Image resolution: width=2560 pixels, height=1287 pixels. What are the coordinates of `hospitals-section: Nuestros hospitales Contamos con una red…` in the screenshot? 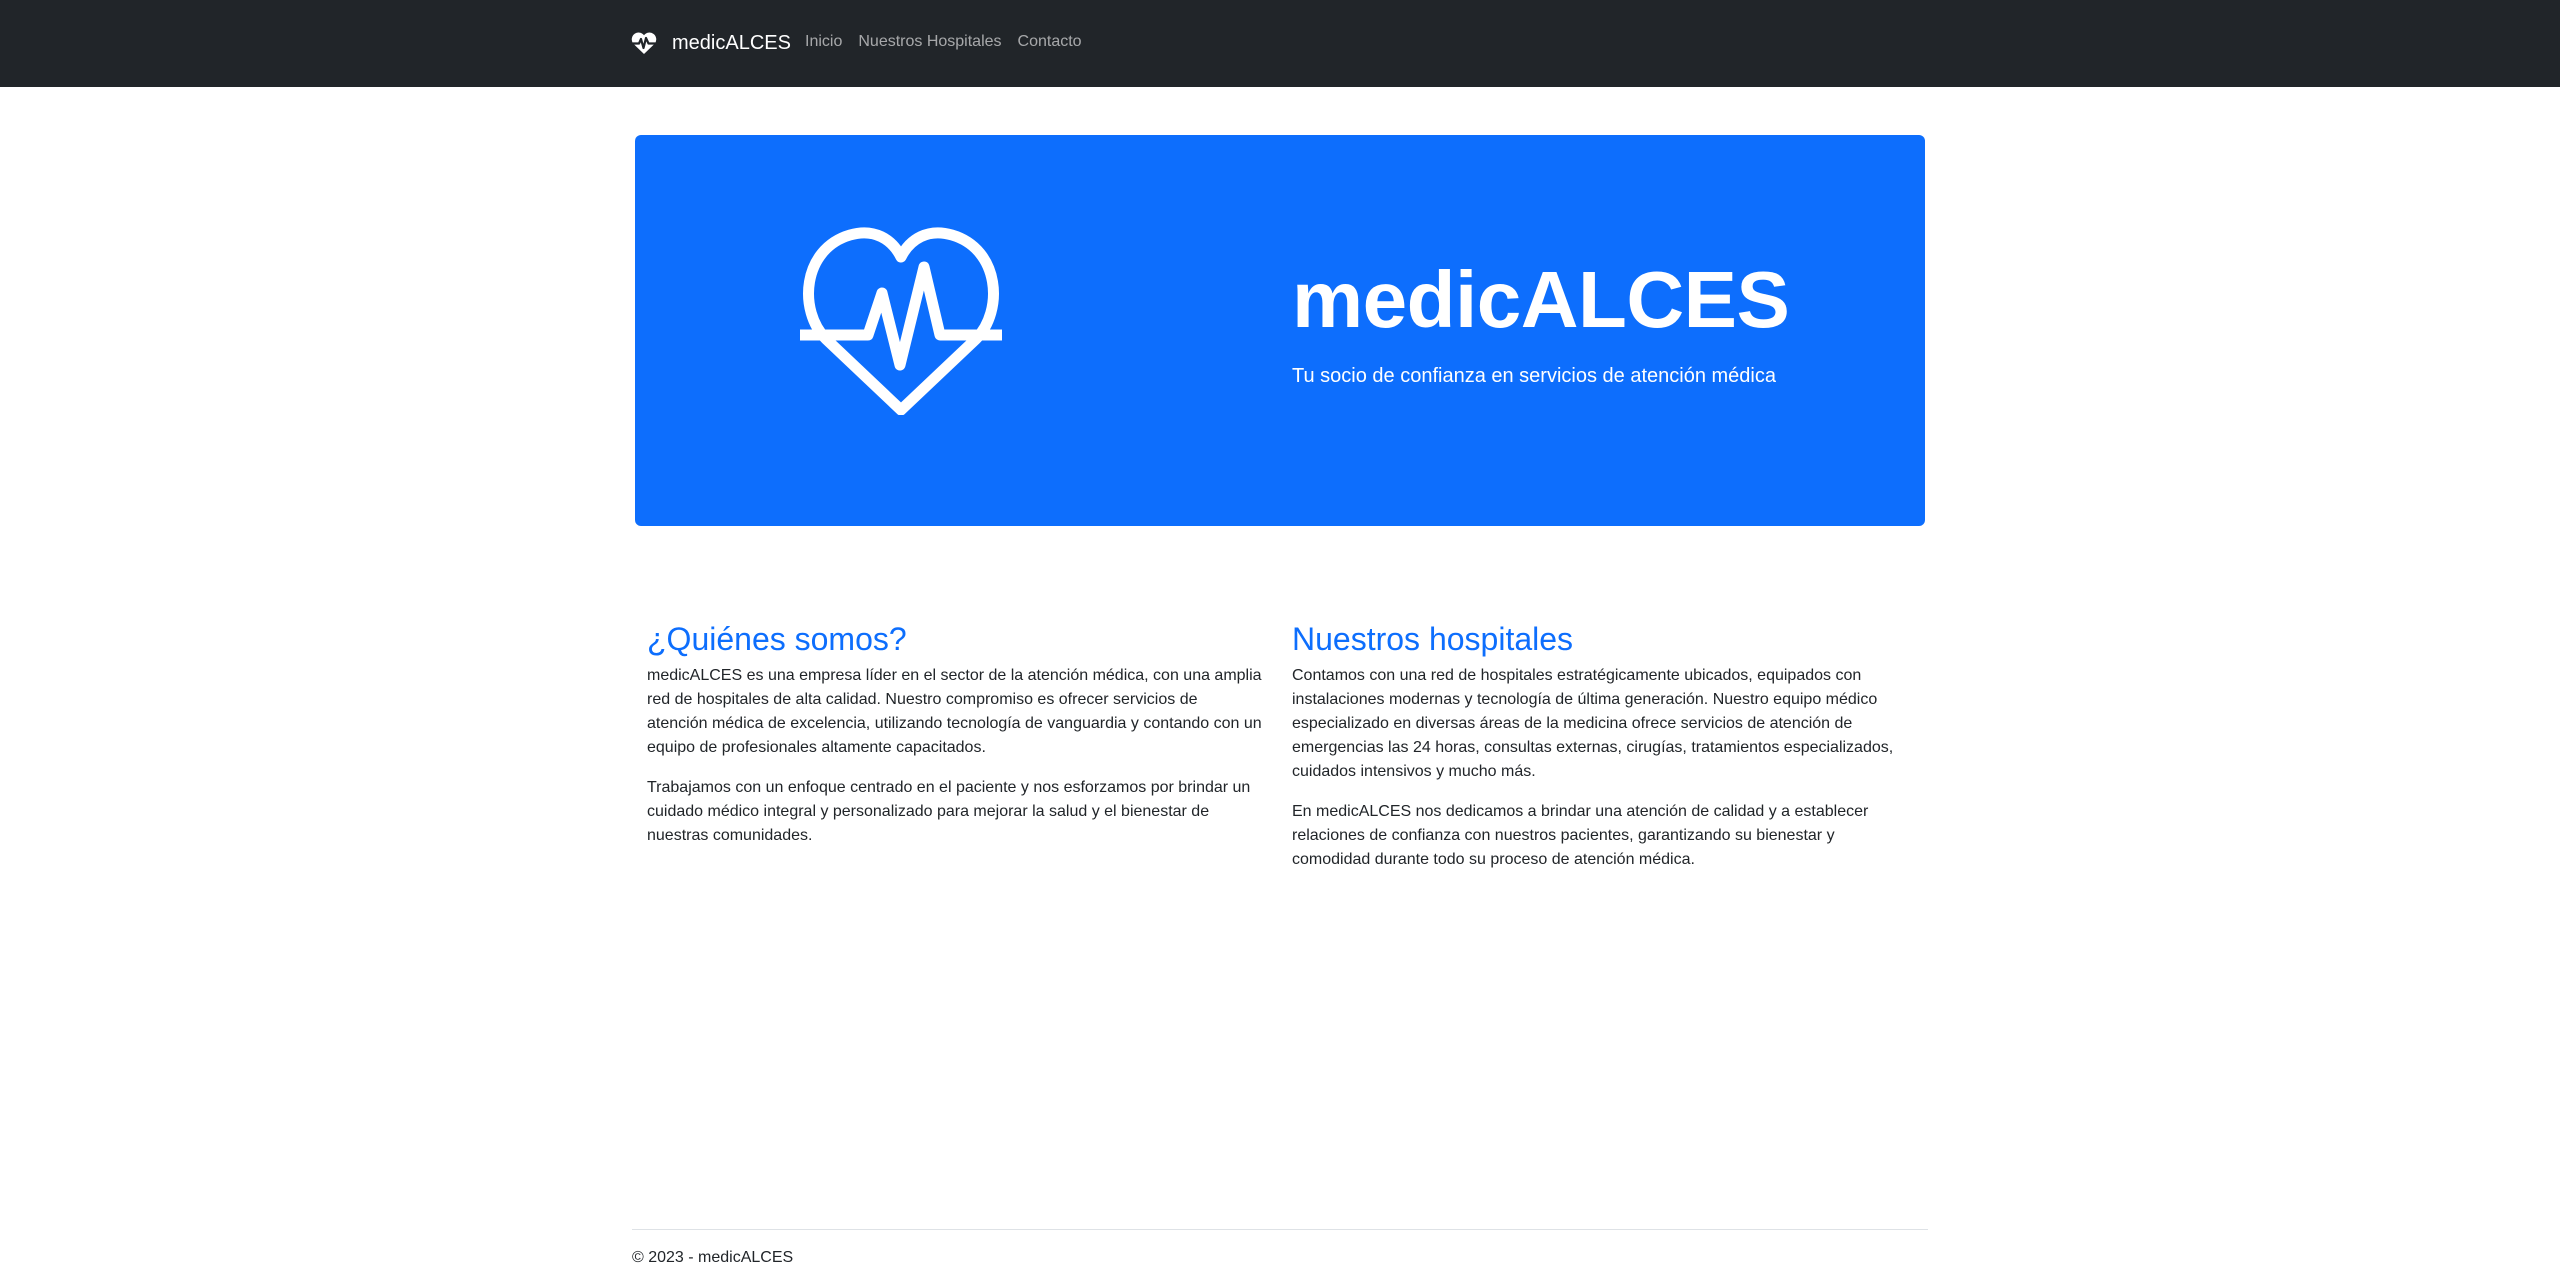 It's located at (1599, 754).